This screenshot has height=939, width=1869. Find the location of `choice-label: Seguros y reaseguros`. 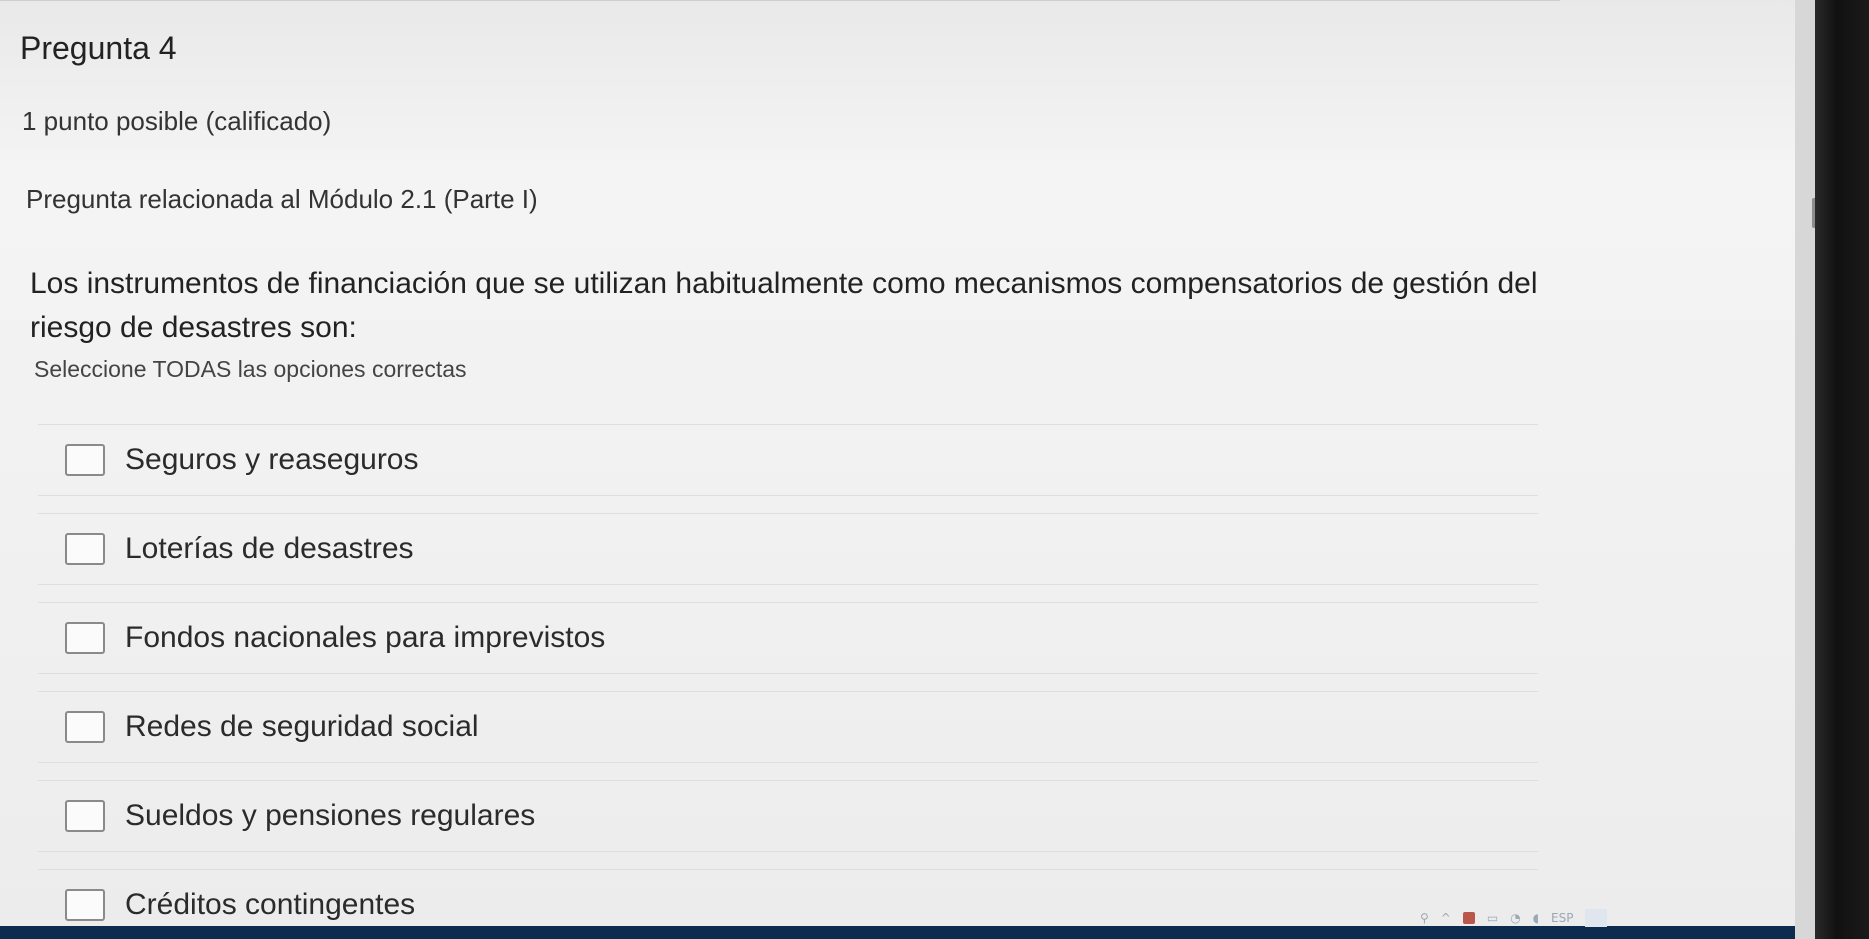

choice-label: Seguros y reaseguros is located at coordinates (272, 459).